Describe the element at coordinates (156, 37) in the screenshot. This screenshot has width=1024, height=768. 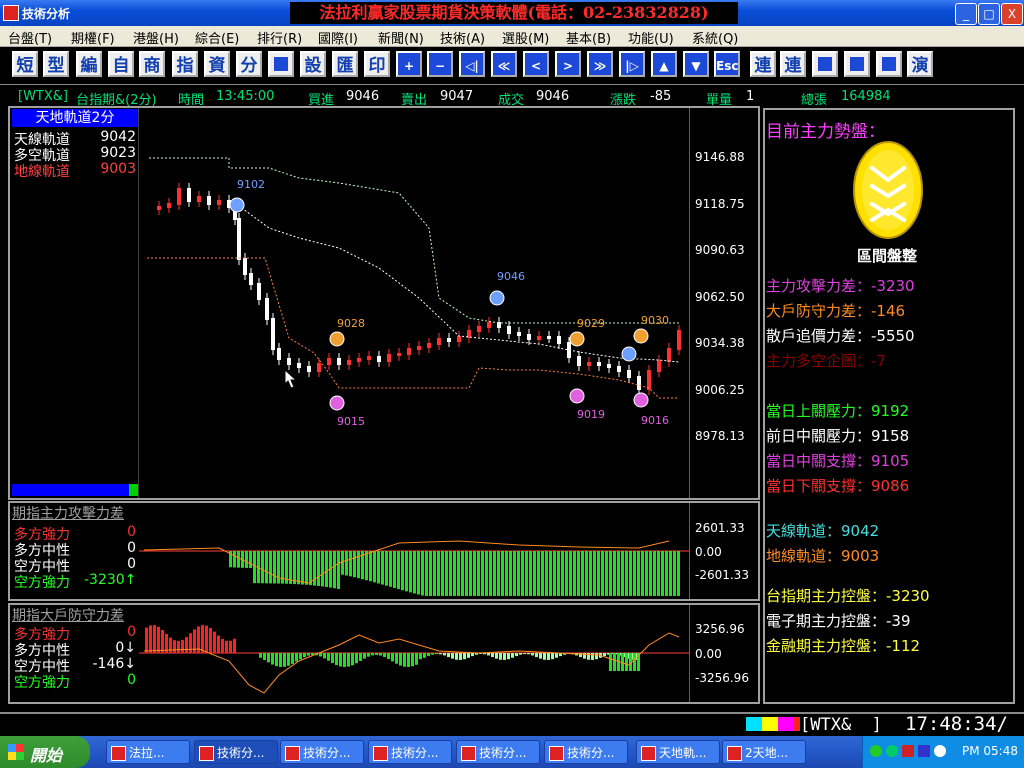
I see `menu-item-2: 港盤(H)` at that location.